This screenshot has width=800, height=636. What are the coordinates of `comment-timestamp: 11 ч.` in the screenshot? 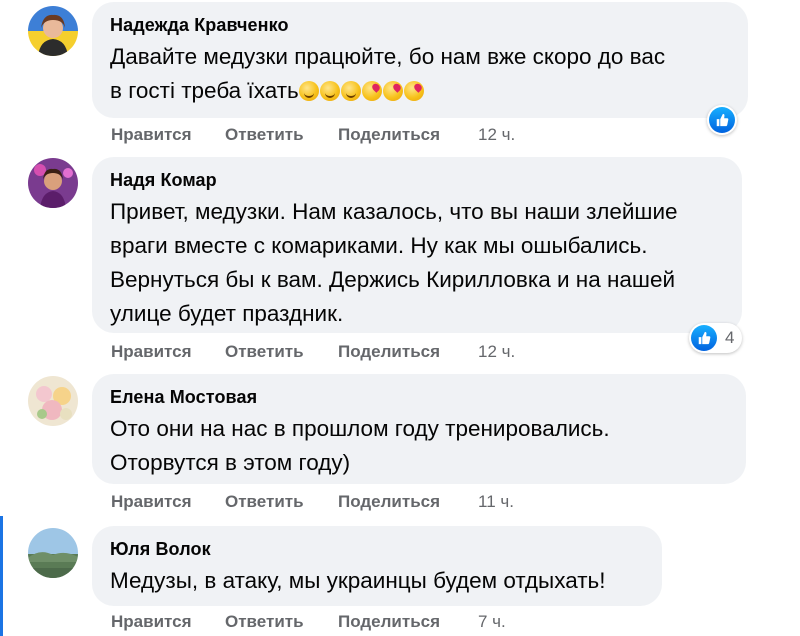 It's located at (496, 502).